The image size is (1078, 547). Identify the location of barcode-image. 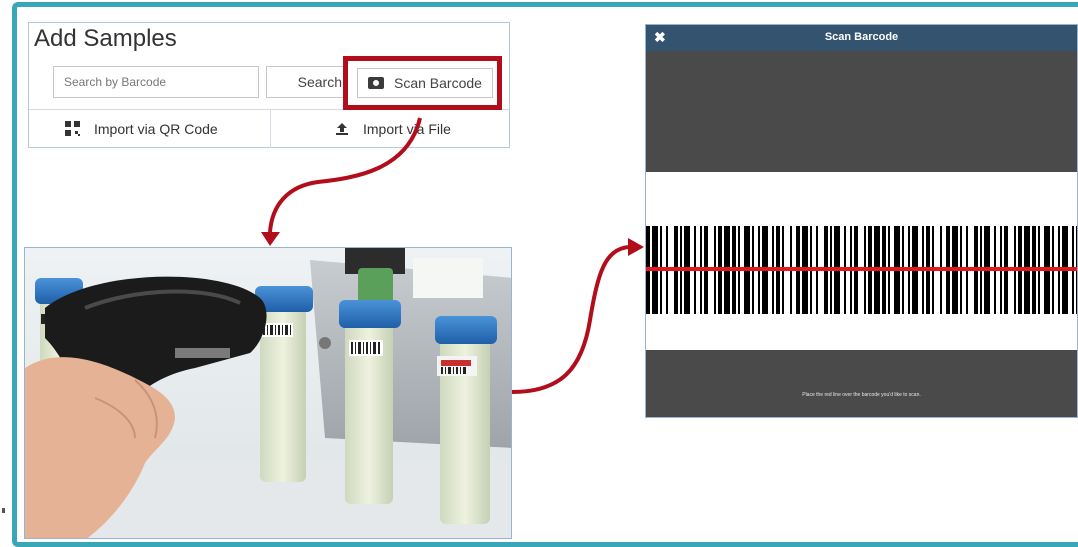
(861, 270).